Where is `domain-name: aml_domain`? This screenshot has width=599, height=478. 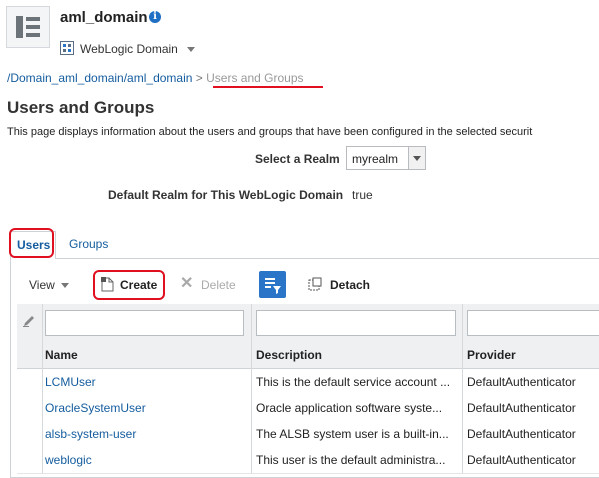
domain-name: aml_domain is located at coordinates (104, 17).